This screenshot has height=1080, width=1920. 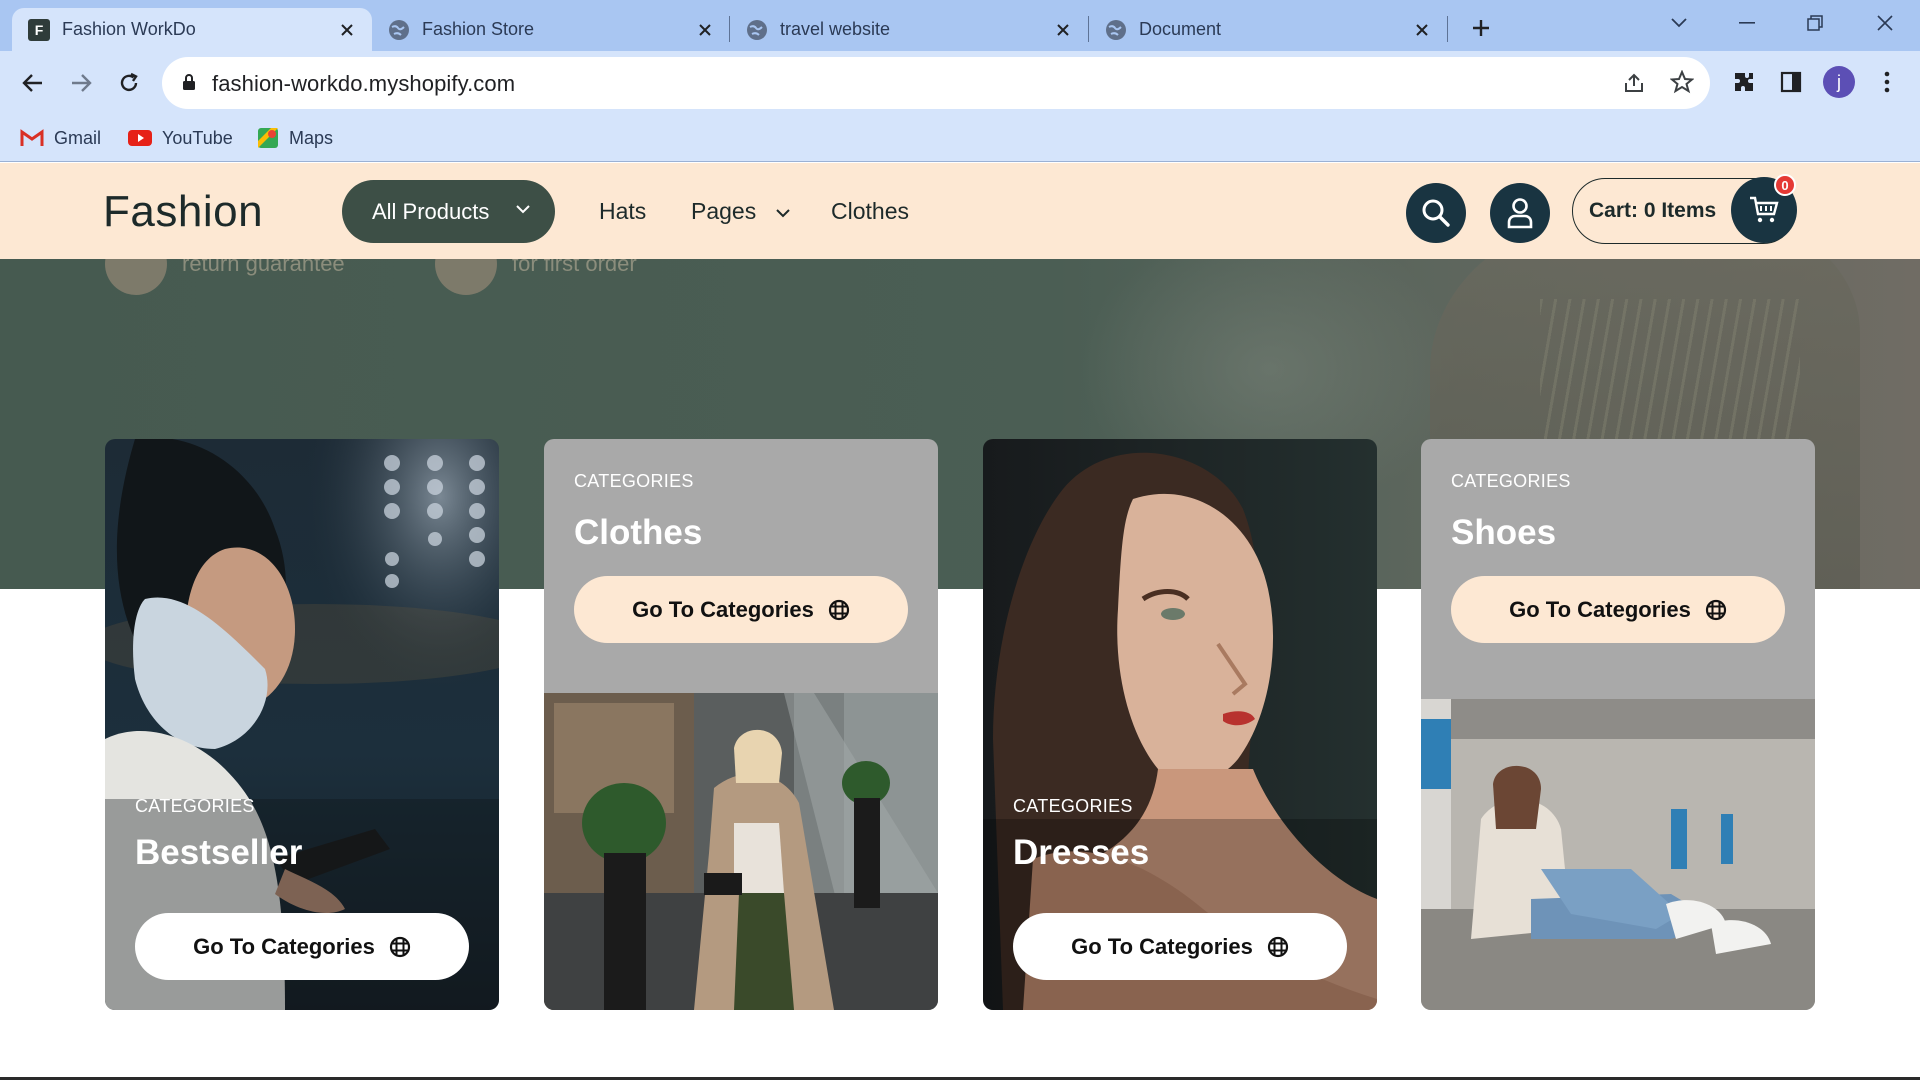 I want to click on all-products-button: All Products, so click(x=448, y=211).